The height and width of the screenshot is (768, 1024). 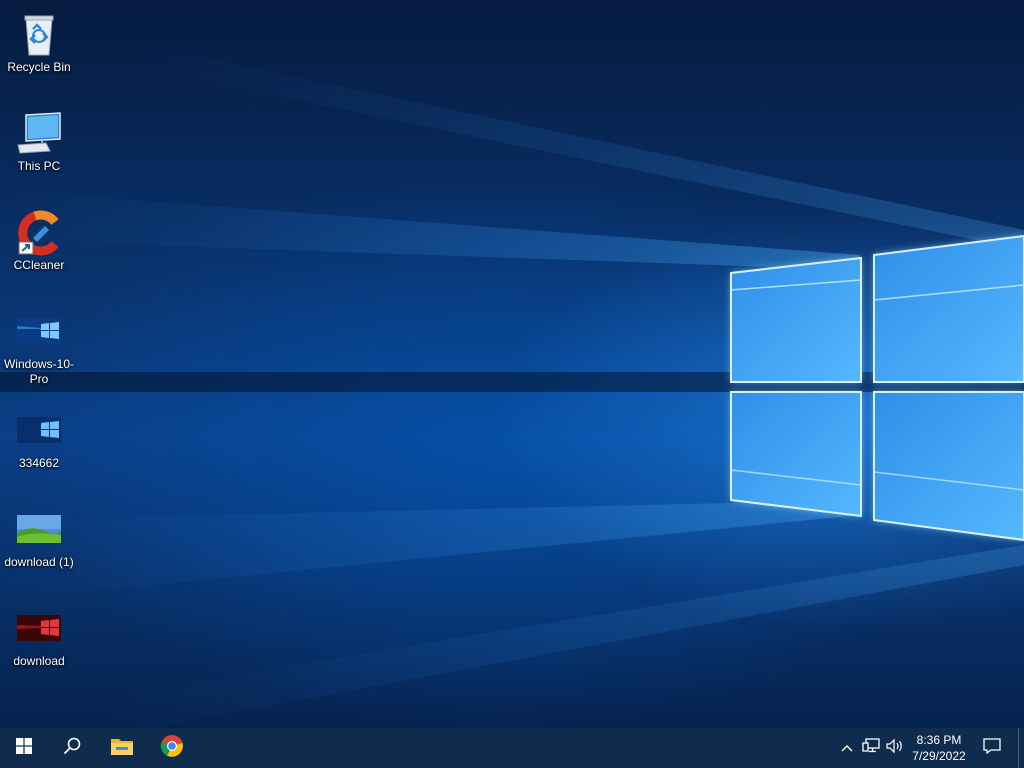 I want to click on network-tray-button, so click(x=871, y=748).